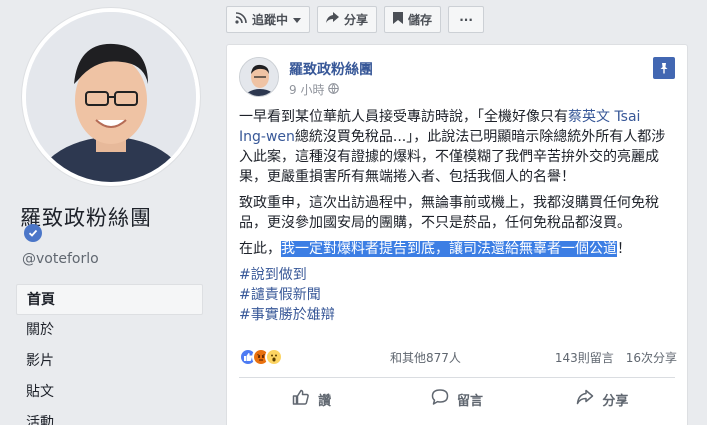  Describe the element at coordinates (109, 392) in the screenshot. I see `nav-item-posts: 貼文` at that location.